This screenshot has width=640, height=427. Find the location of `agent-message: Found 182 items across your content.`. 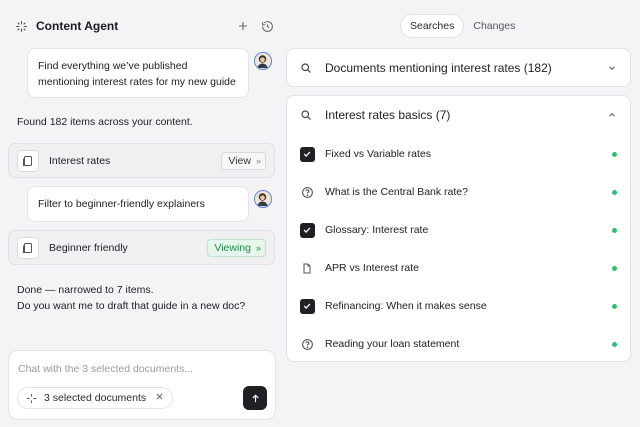

agent-message: Found 182 items across your content. is located at coordinates (105, 122).